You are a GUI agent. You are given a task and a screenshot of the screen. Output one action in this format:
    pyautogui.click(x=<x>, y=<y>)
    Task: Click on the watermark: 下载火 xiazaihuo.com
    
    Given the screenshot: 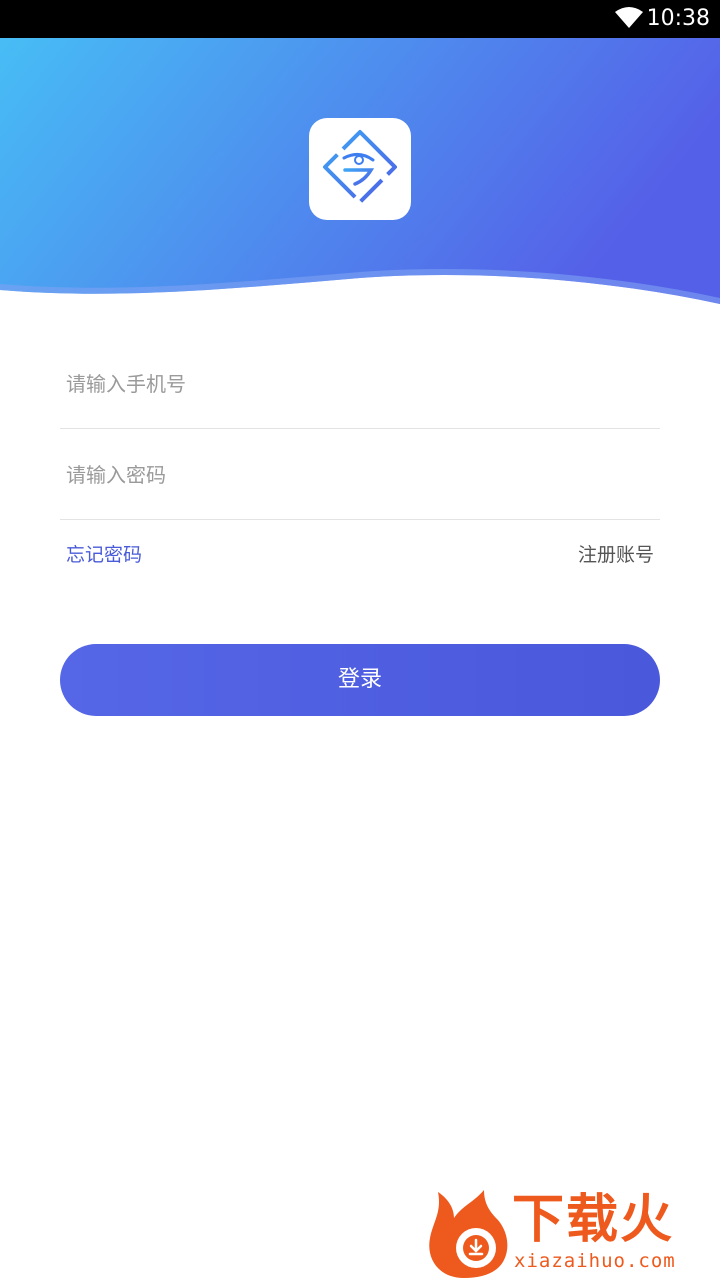 What is the action you would take?
    pyautogui.click(x=572, y=1233)
    